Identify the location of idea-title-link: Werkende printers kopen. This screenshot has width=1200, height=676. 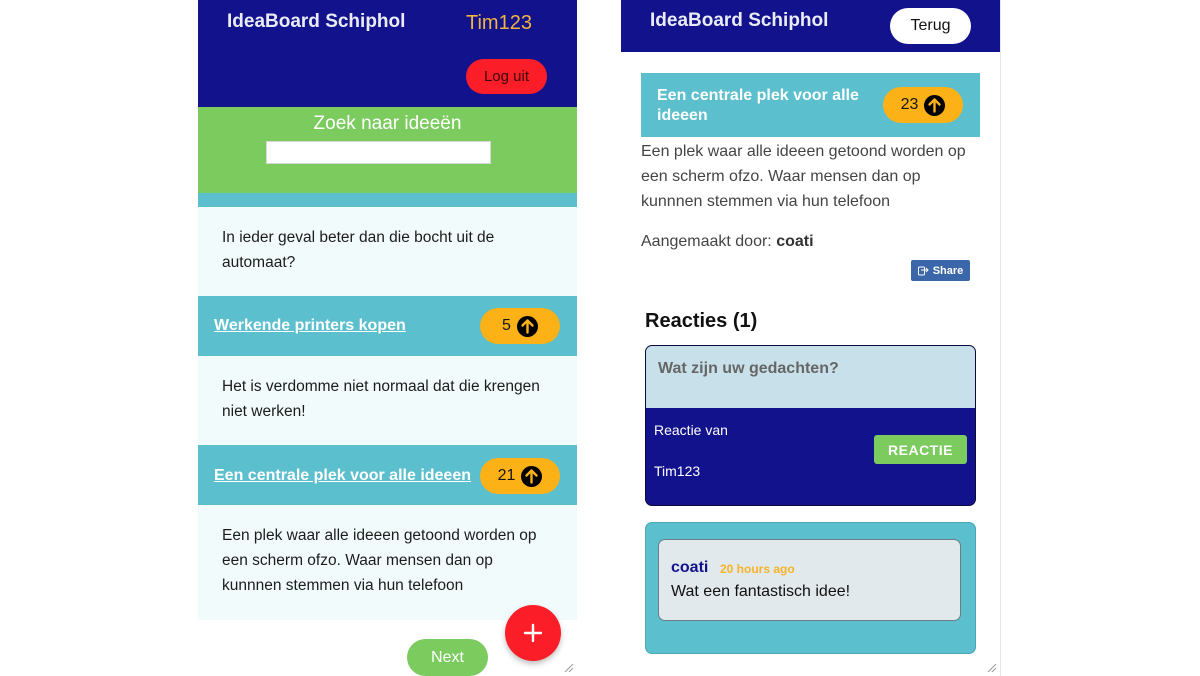
(310, 326).